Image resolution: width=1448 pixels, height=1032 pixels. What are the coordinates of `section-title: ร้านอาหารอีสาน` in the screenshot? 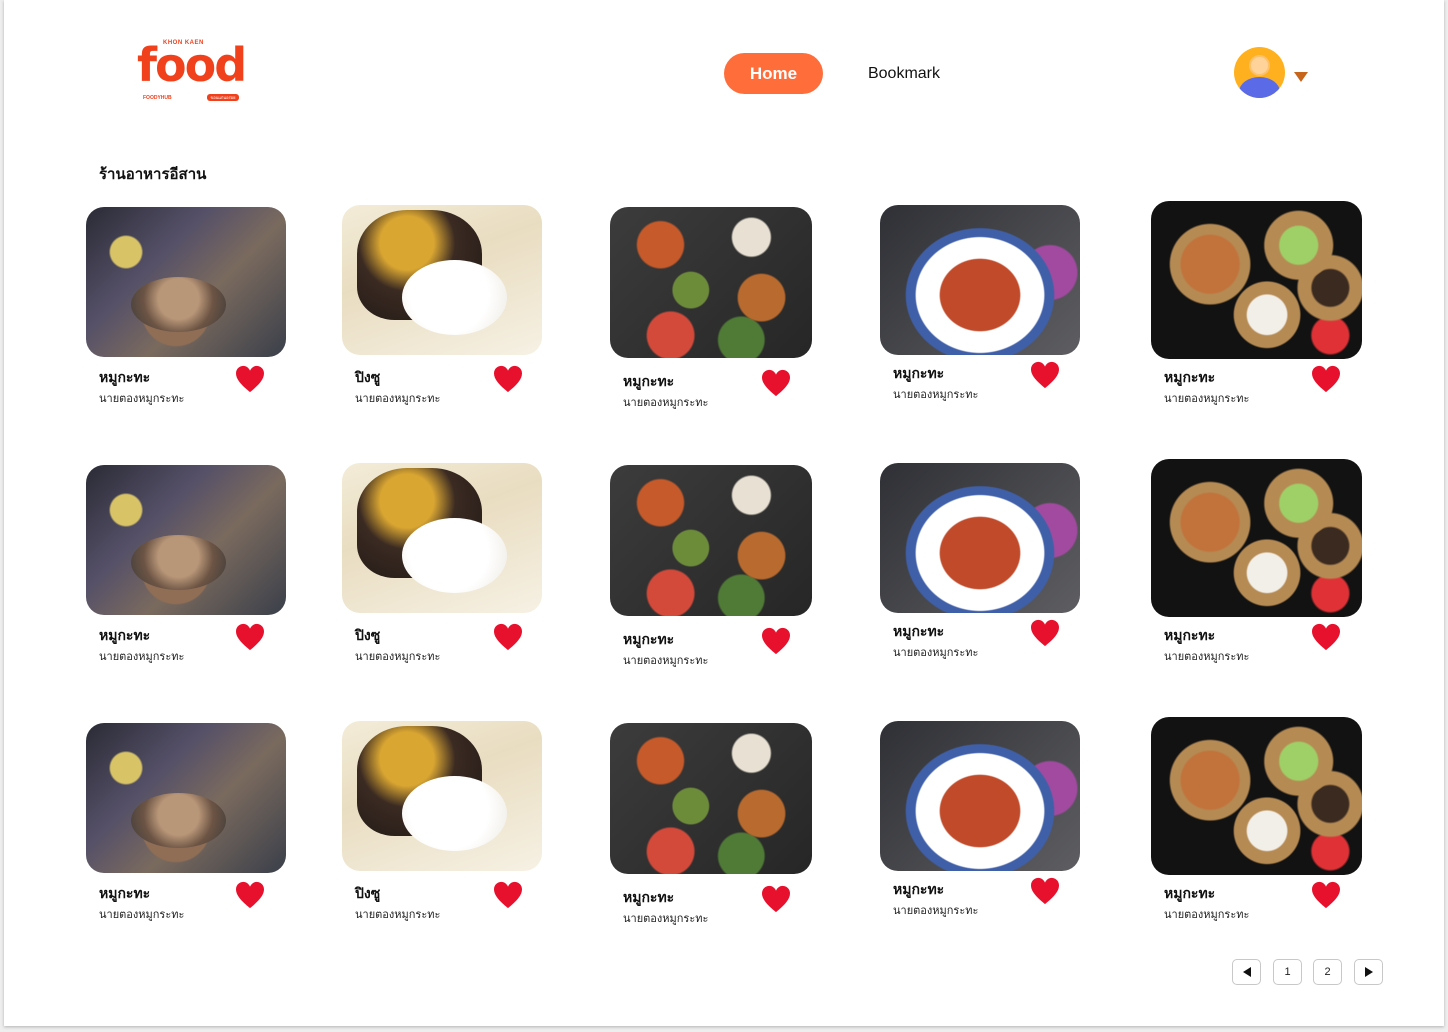 It's located at (153, 174).